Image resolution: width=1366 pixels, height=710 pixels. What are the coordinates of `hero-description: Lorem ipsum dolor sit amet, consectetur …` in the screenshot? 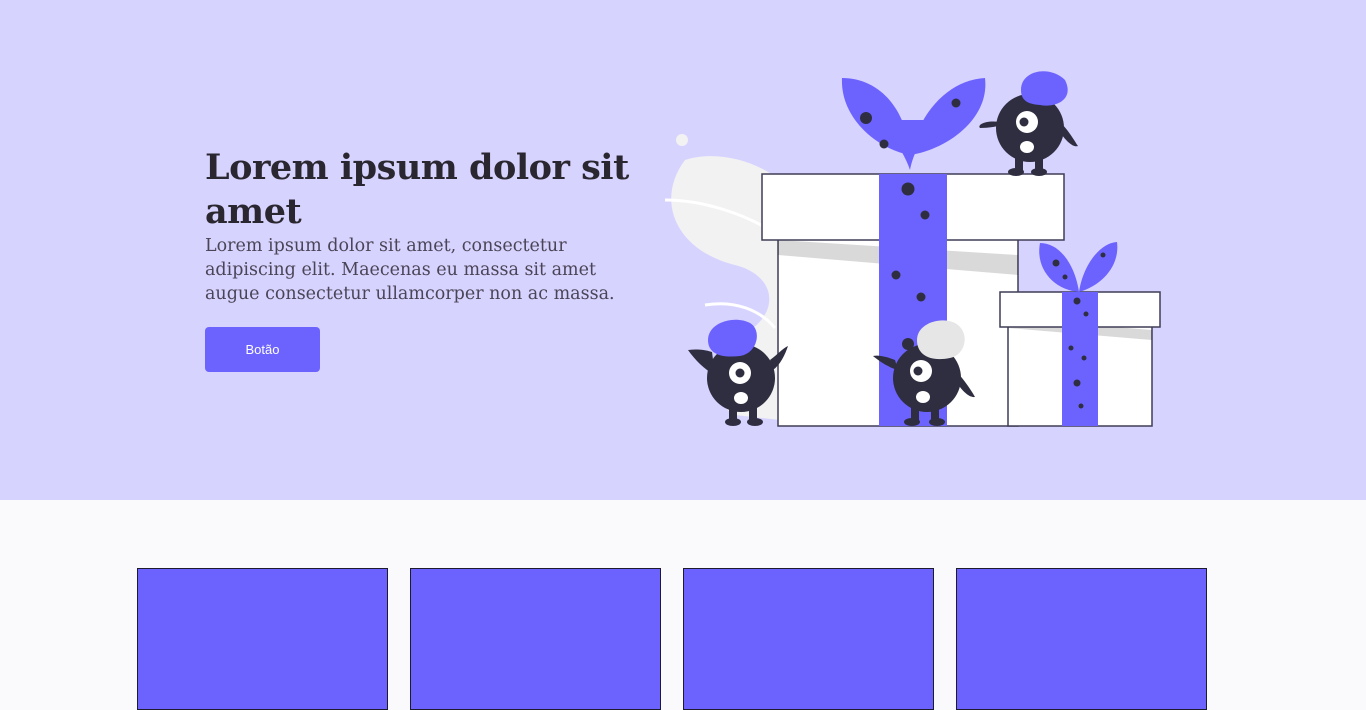 It's located at (410, 270).